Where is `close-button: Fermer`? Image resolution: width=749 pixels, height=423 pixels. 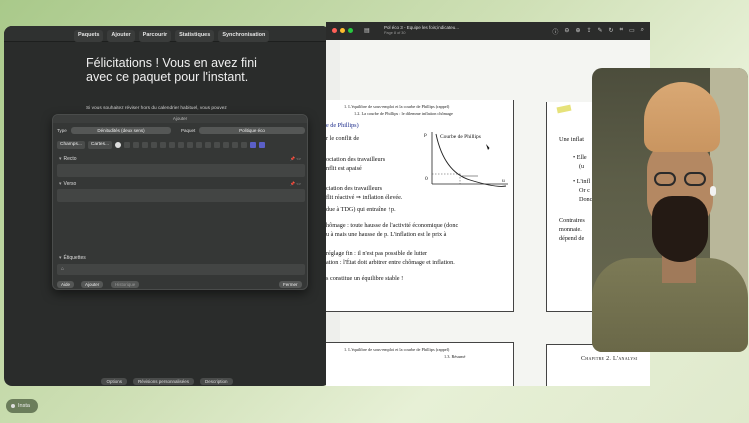
close-button: Fermer is located at coordinates (290, 284).